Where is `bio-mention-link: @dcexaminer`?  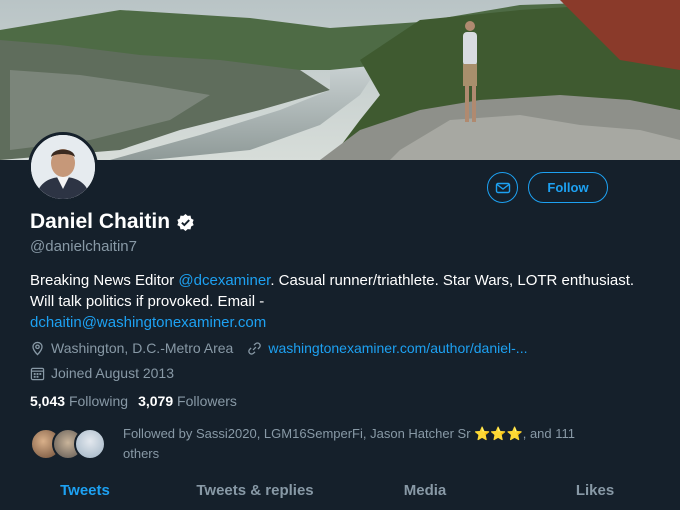 bio-mention-link: @dcexaminer is located at coordinates (224, 280).